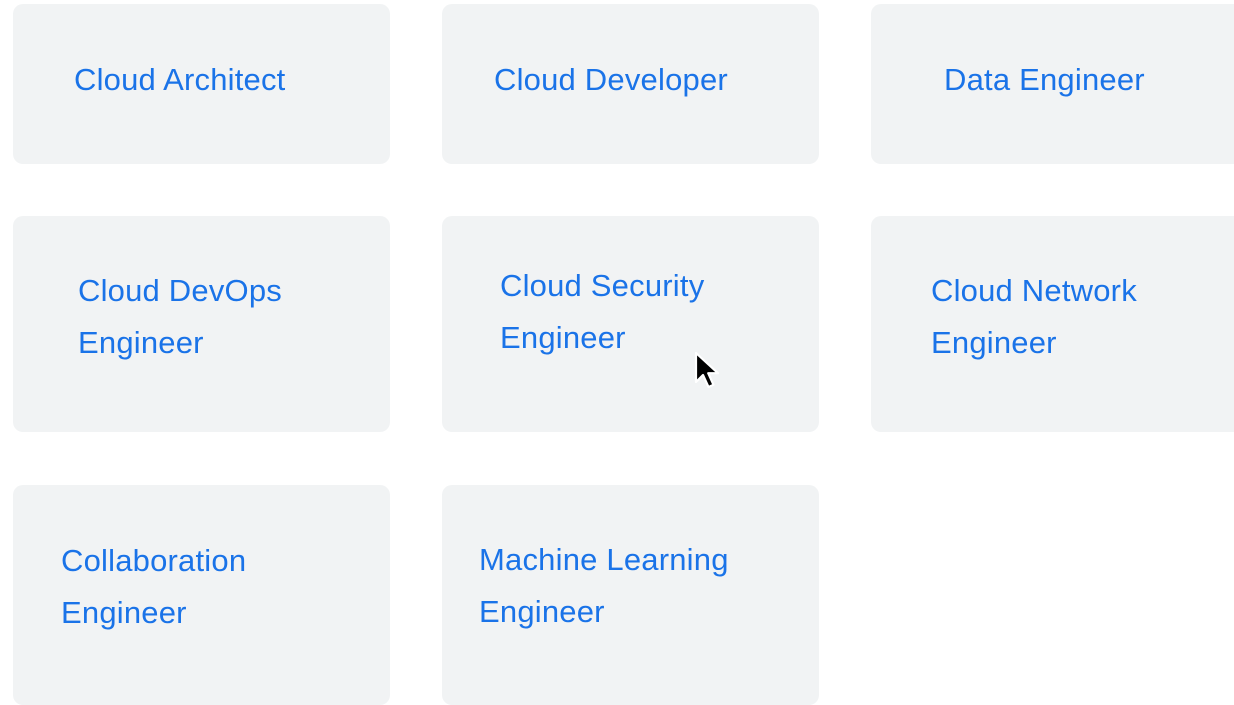 Image resolution: width=1234 pixels, height=705 pixels. I want to click on card-label-cloud-devops-line2: Engineer, so click(141, 343).